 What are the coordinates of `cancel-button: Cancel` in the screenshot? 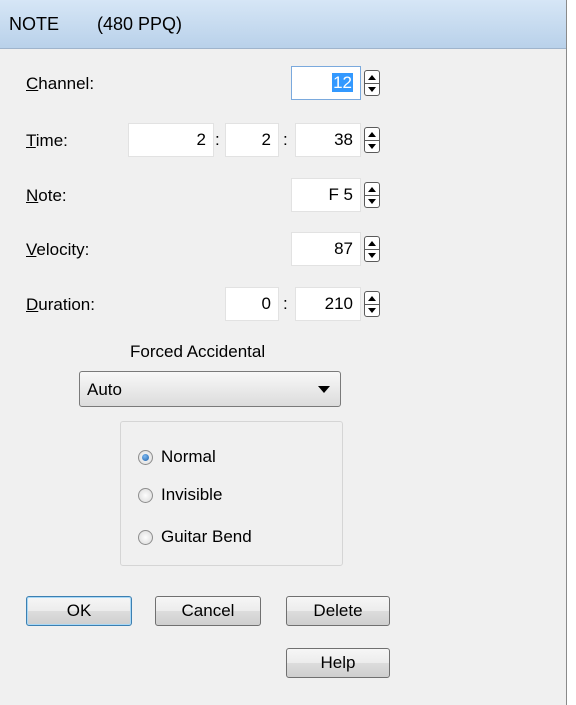 It's located at (208, 611).